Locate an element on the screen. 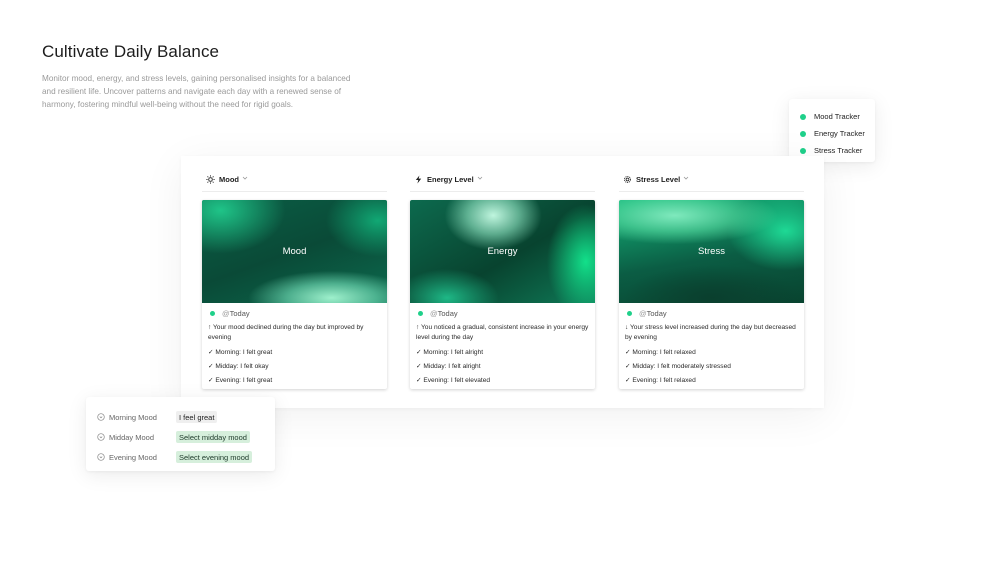 This screenshot has width=1005, height=565. legend-label: Mood Tracker is located at coordinates (837, 116).